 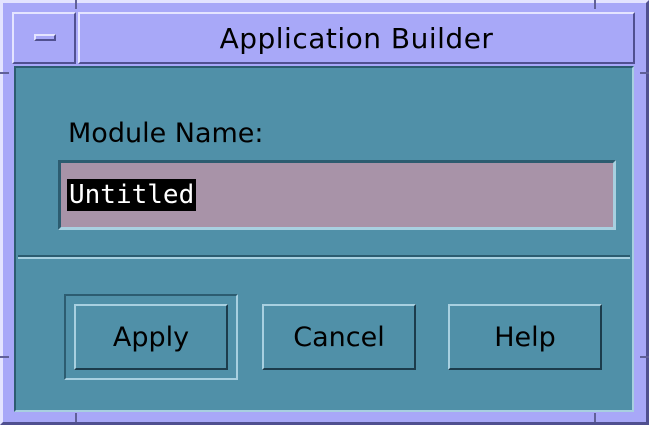 What do you see at coordinates (595, 4) in the screenshot?
I see `resize-handle-top-right` at bounding box center [595, 4].